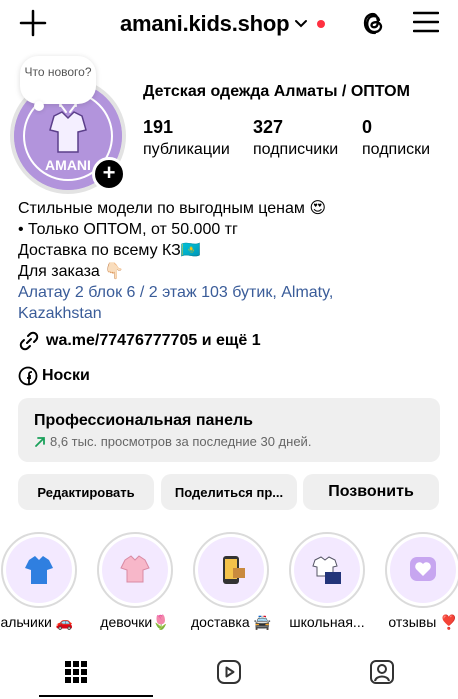 This screenshot has width=458, height=699. I want to click on call-button: Позвонить, so click(371, 492).